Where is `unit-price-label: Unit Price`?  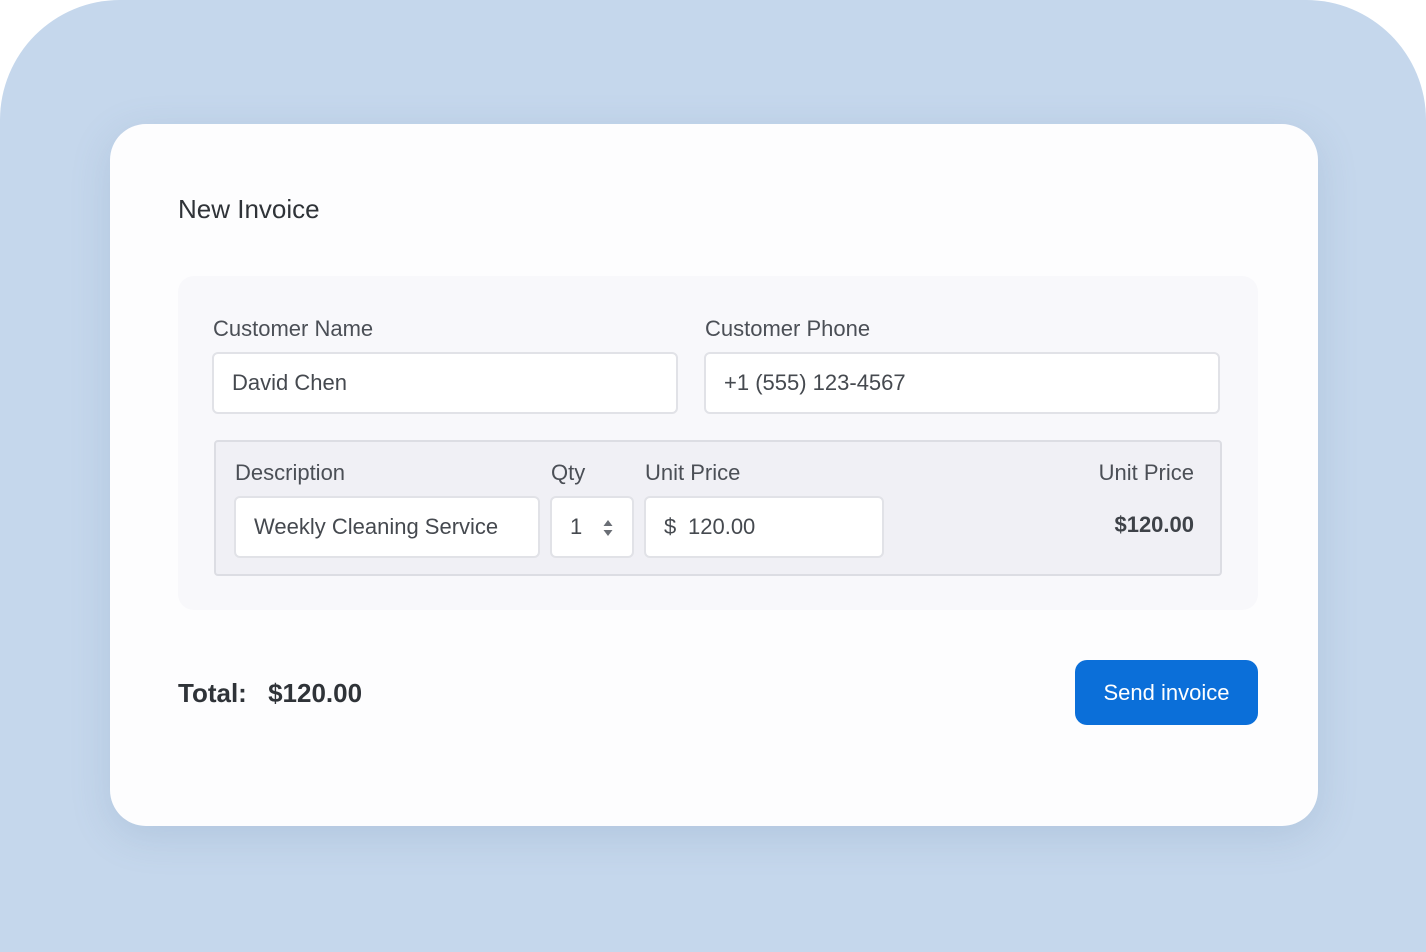 unit-price-label: Unit Price is located at coordinates (693, 472).